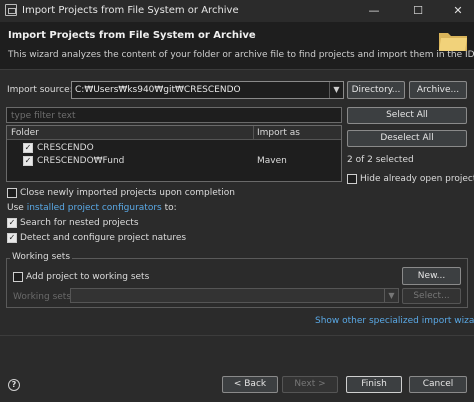 This screenshot has height=402, width=474. Describe the element at coordinates (174, 148) in the screenshot. I see `table-row: ✓ CRESCENDO` at that location.